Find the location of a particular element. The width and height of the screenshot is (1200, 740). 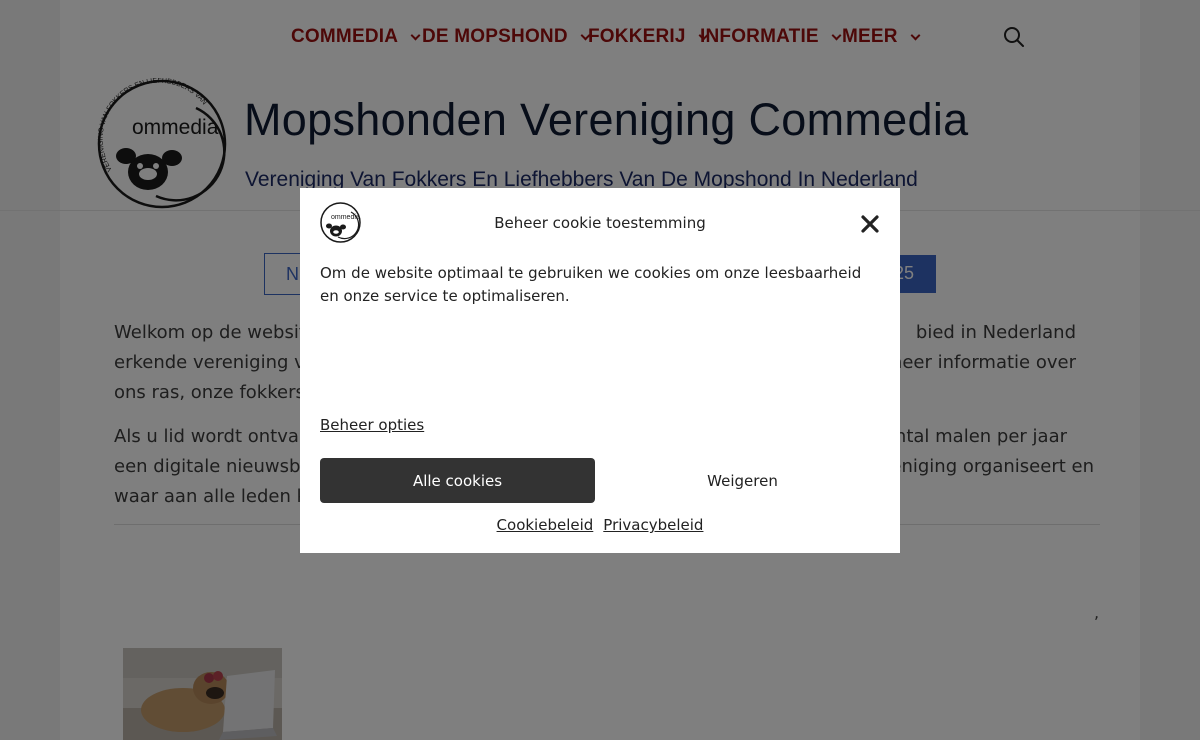

modal-title: Beheer cookie toestemming is located at coordinates (600, 223).